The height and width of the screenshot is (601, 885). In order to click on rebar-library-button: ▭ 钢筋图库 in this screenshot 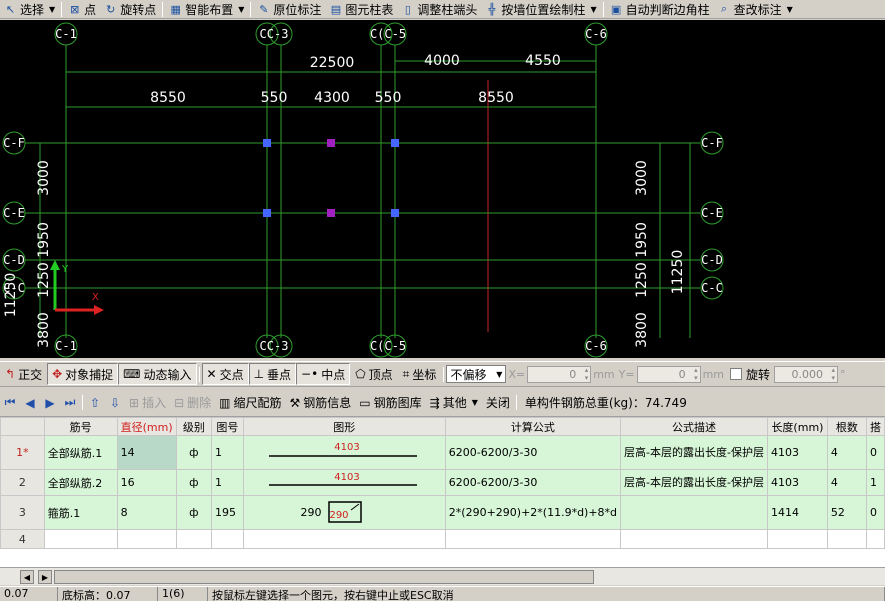, I will do `click(390, 403)`.